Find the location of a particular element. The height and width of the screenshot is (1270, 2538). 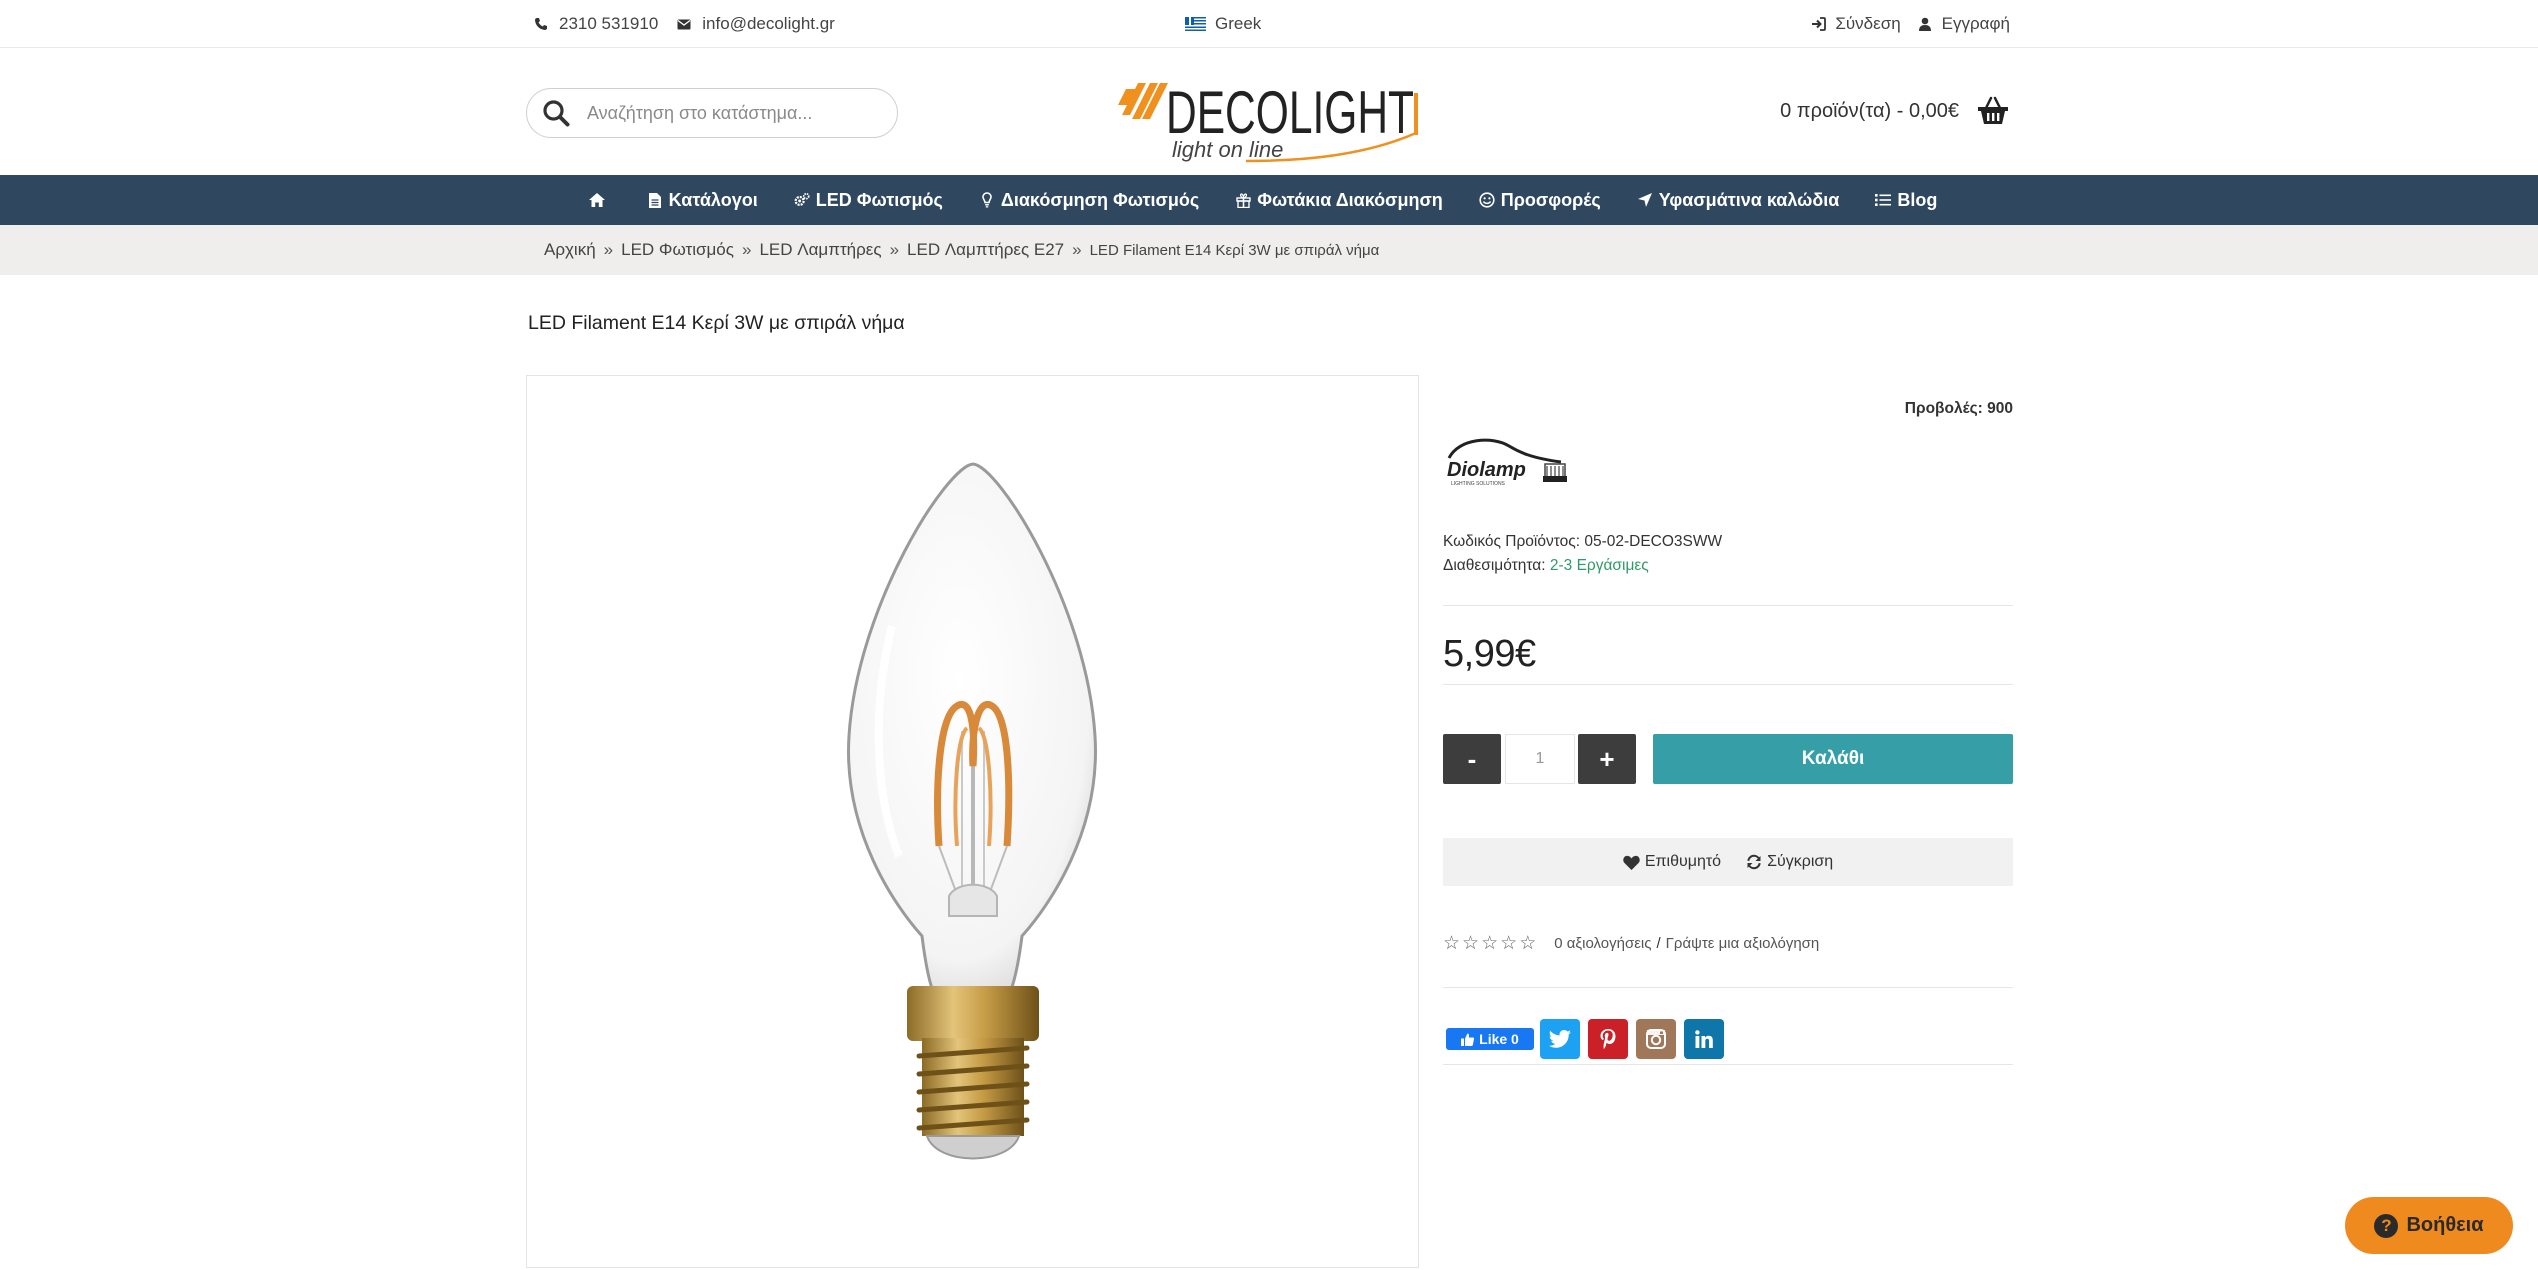

views-value: 900 is located at coordinates (2000, 408).